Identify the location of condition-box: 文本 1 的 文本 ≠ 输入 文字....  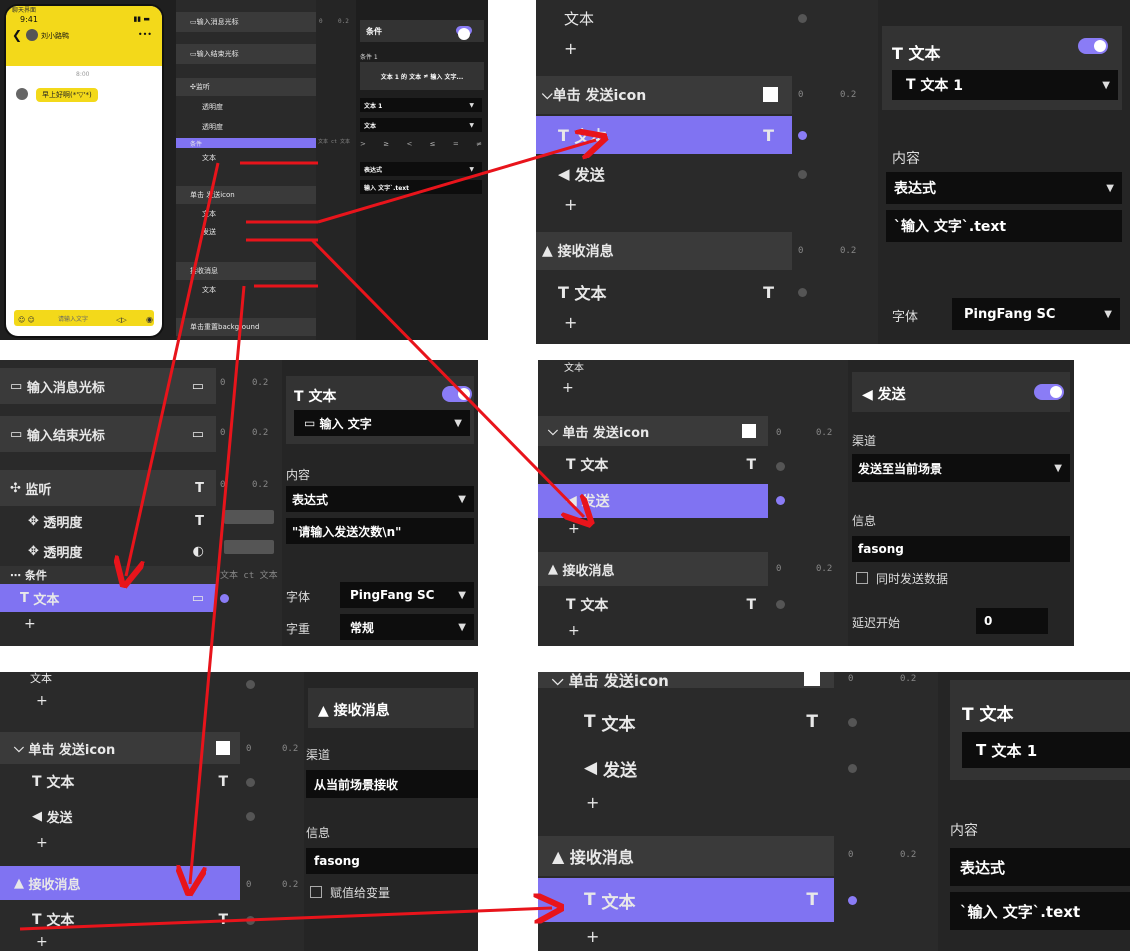
(422, 76).